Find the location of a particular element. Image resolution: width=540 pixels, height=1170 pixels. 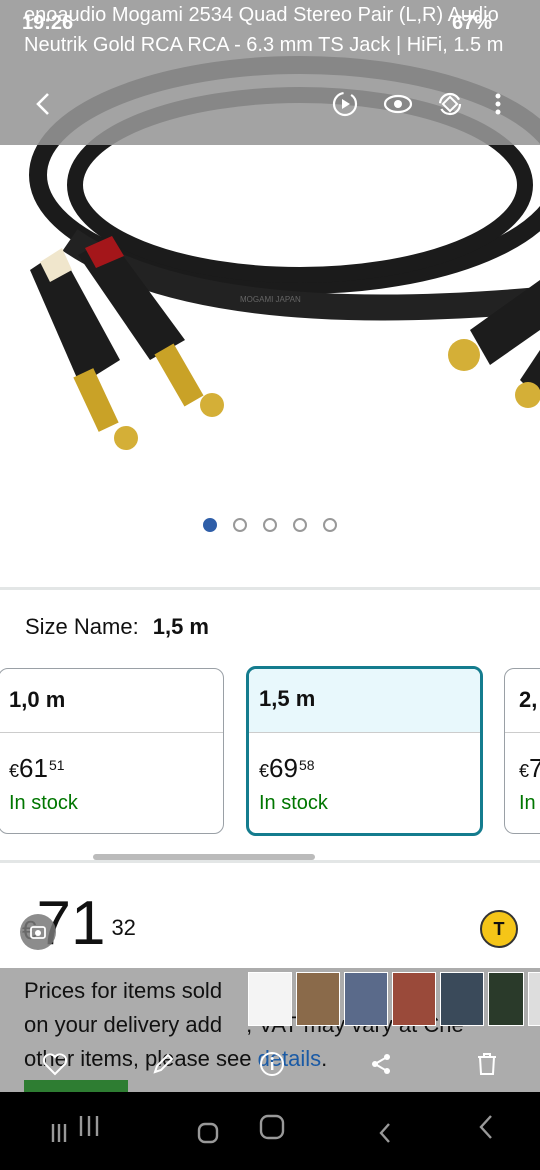

size-name-label: Size Name: 1,5 m is located at coordinates (117, 627).